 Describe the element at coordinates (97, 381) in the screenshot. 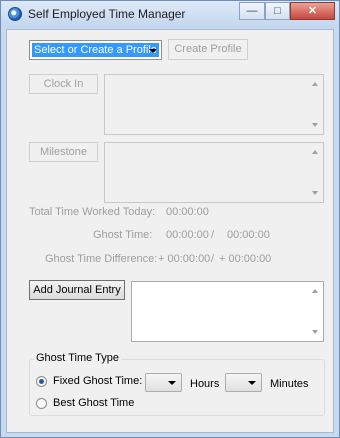

I see `fixed-ghost-time-label: Fixed Ghost Time:` at that location.